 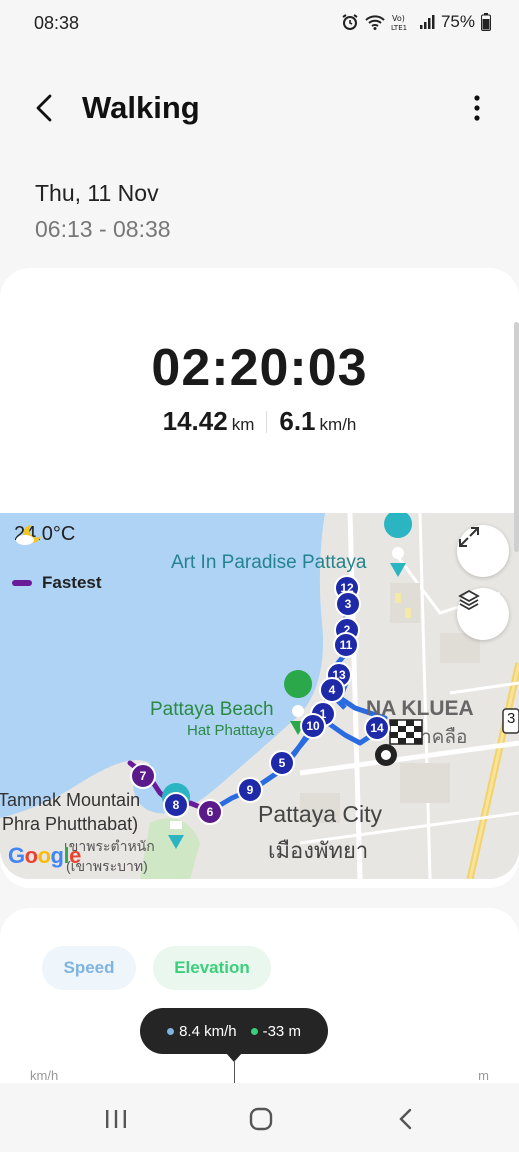 I want to click on status-time: 08:38, so click(x=57, y=23).